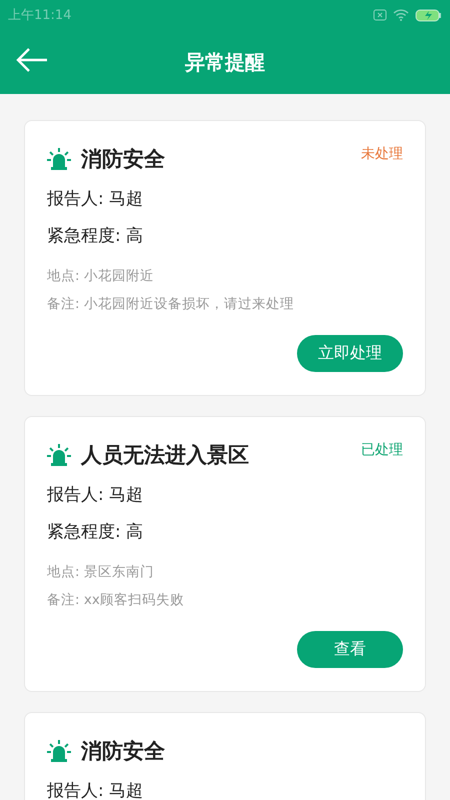 This screenshot has height=800, width=450. What do you see at coordinates (101, 572) in the screenshot?
I see `location-text: 地点: 景区东南门` at bounding box center [101, 572].